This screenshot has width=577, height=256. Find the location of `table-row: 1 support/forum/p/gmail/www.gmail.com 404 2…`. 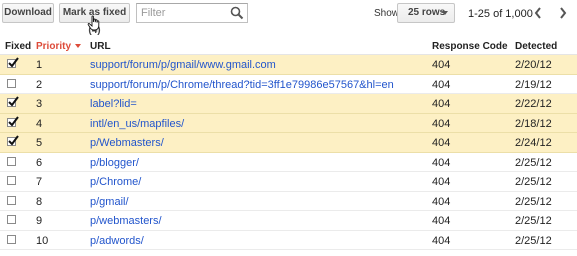

table-row: 1 support/forum/p/gmail/www.gmail.com 404 2… is located at coordinates (288, 65).